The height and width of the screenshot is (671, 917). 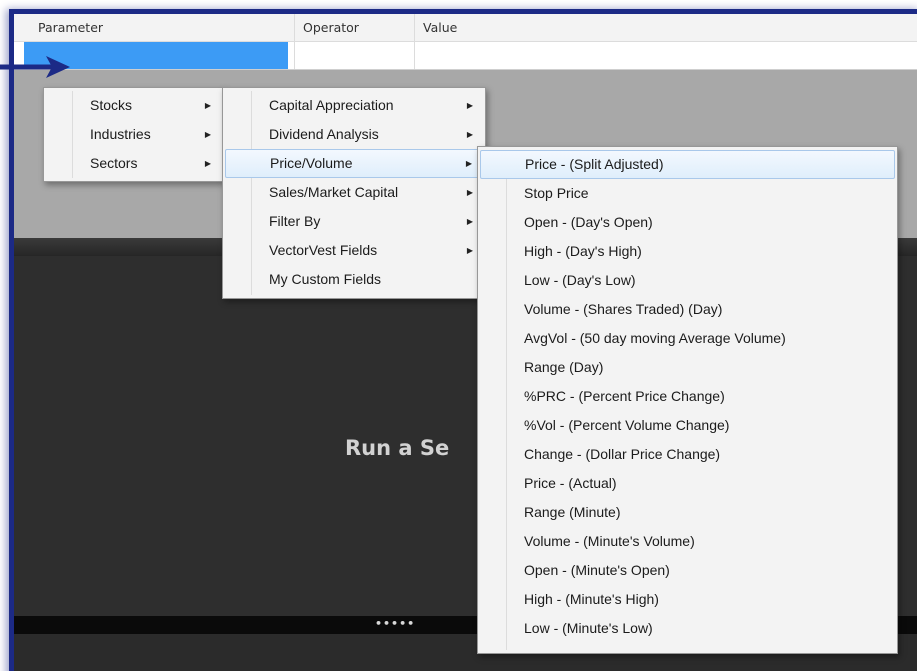 What do you see at coordinates (120, 134) in the screenshot?
I see `menu-item-label: Industries` at bounding box center [120, 134].